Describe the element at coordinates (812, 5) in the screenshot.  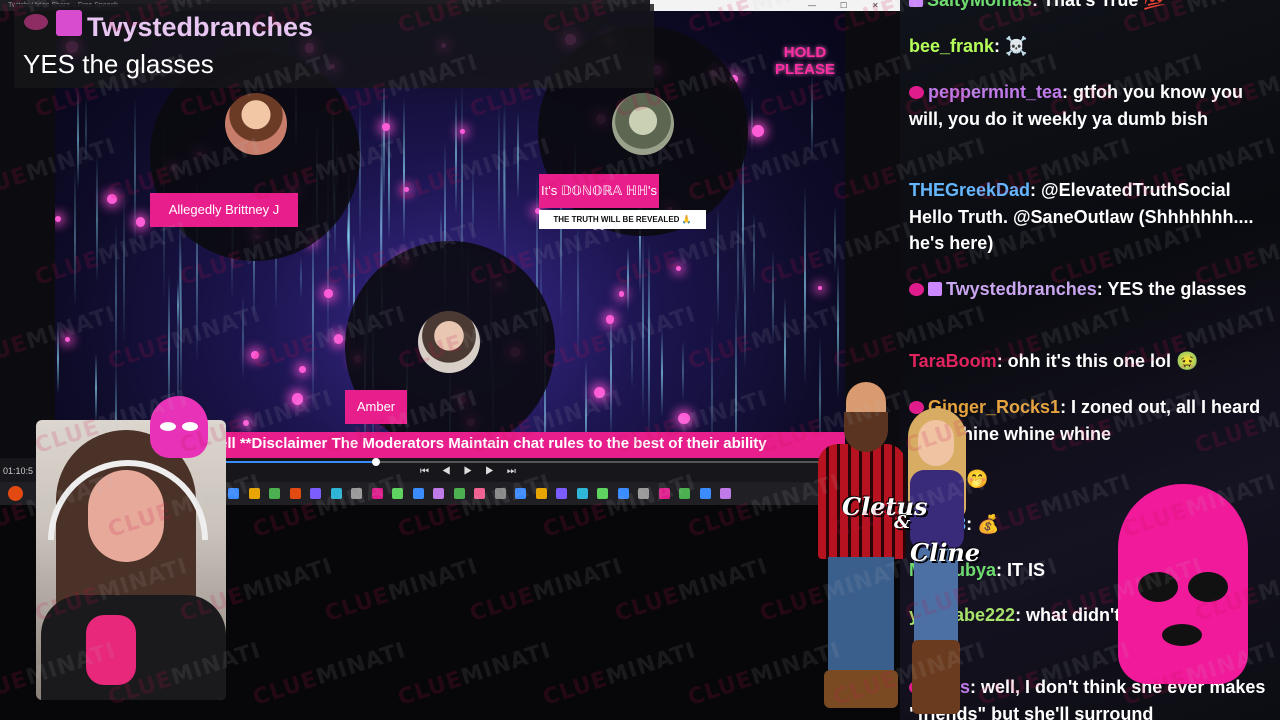
I see `minimize-button: —` at that location.